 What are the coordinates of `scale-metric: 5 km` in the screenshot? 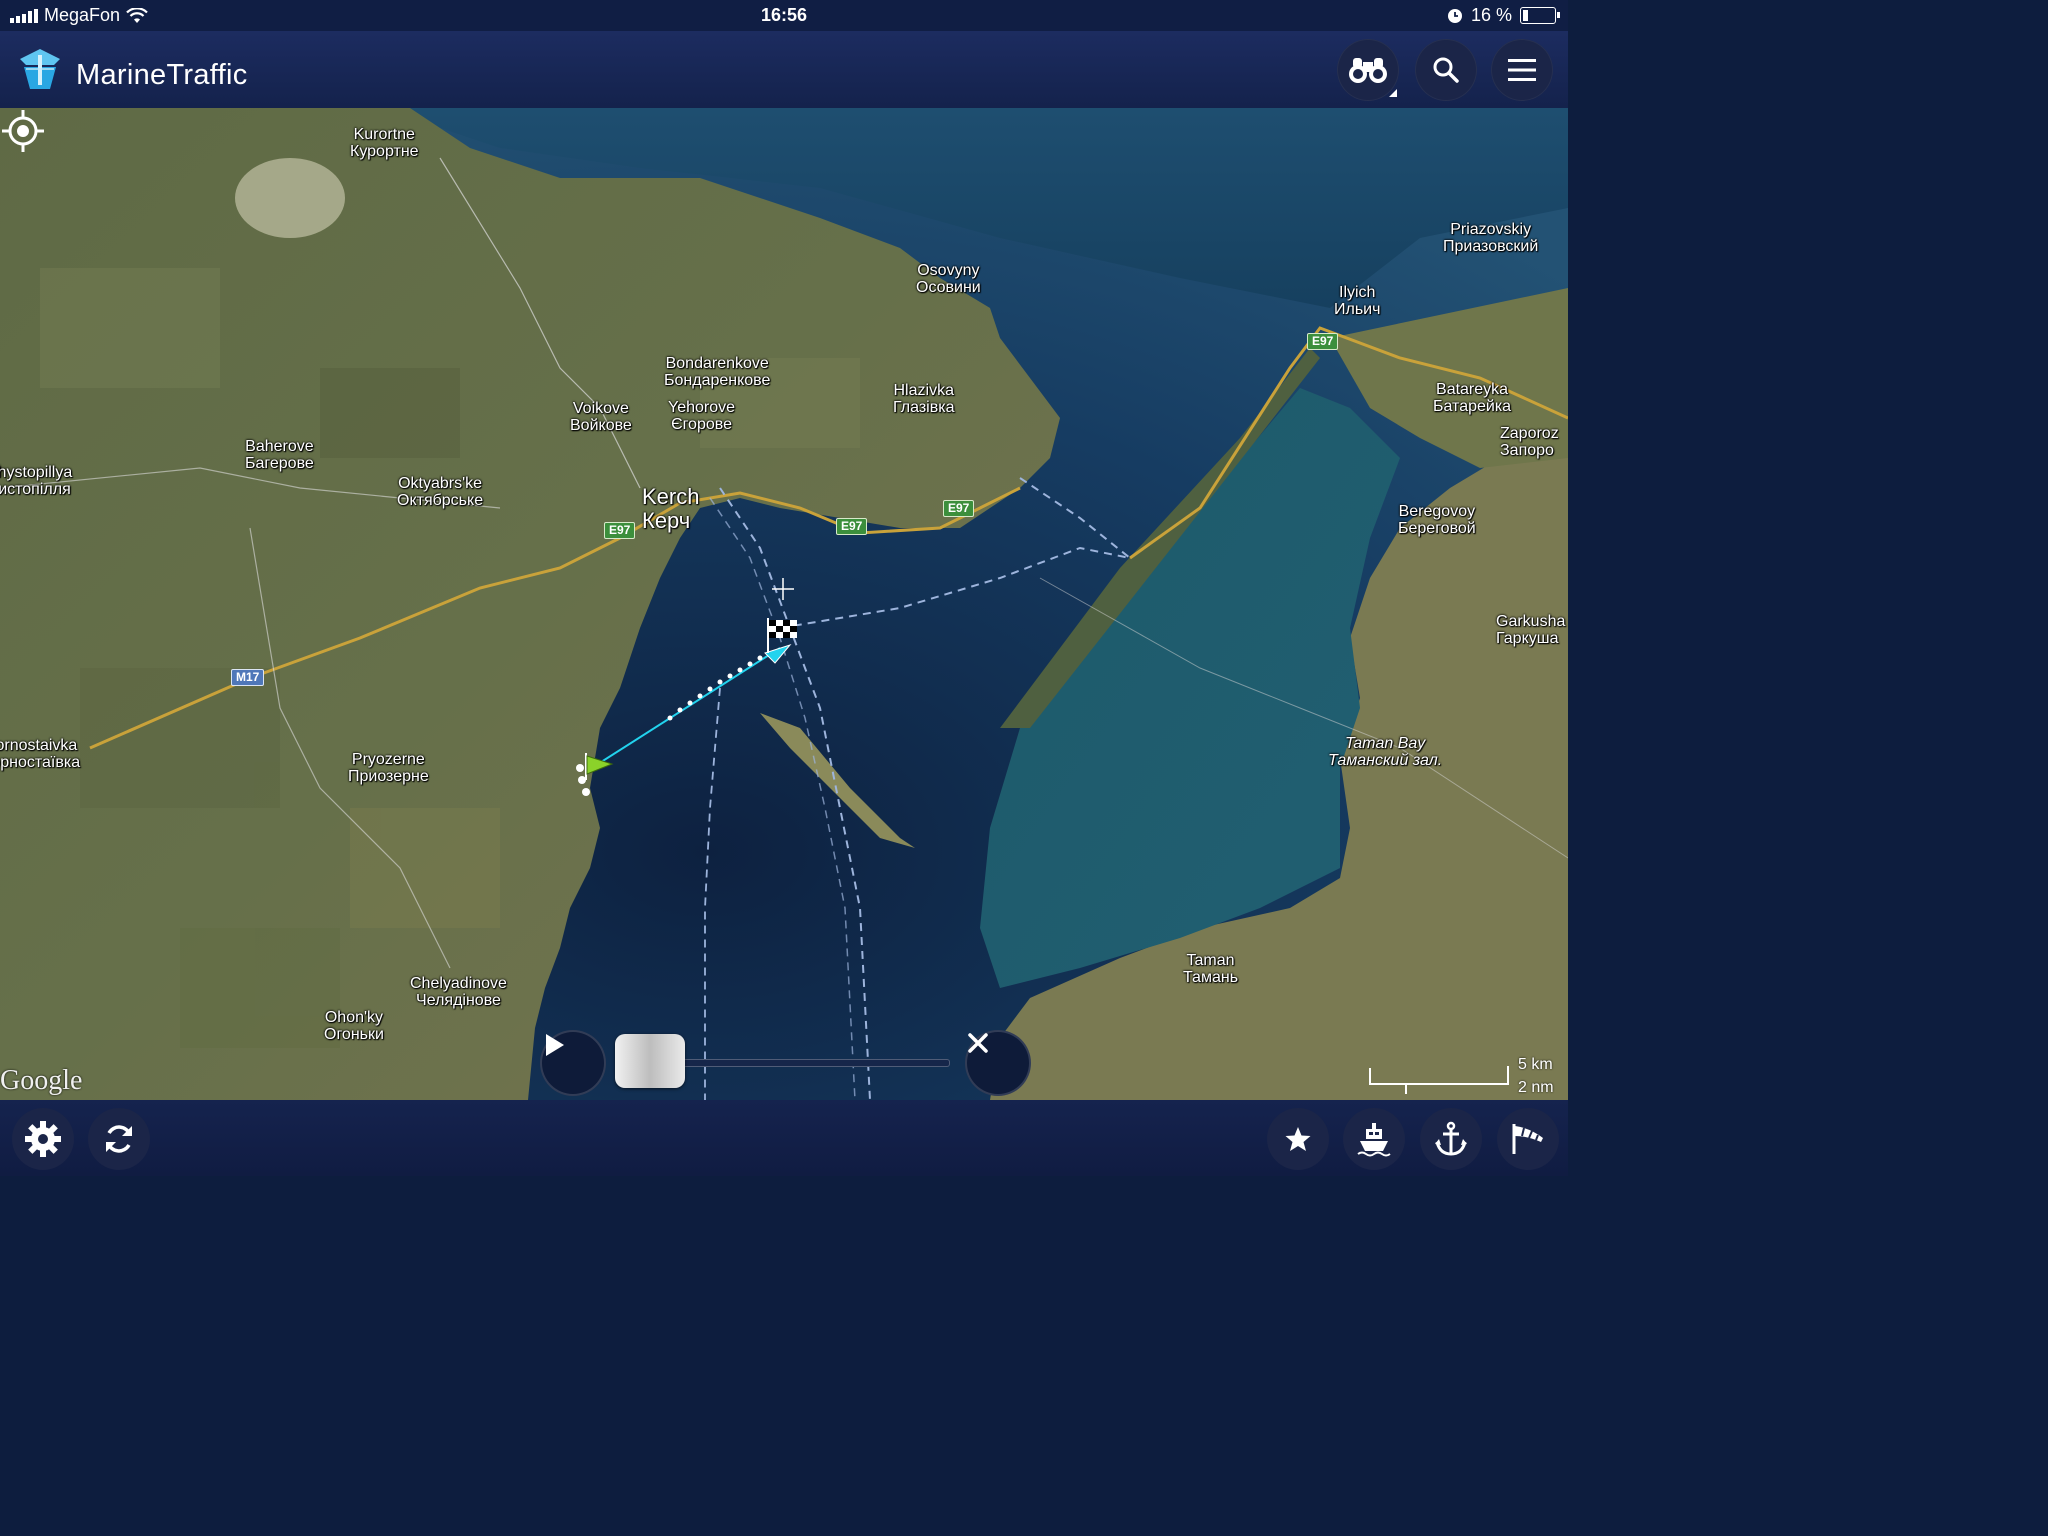 It's located at (1535, 1064).